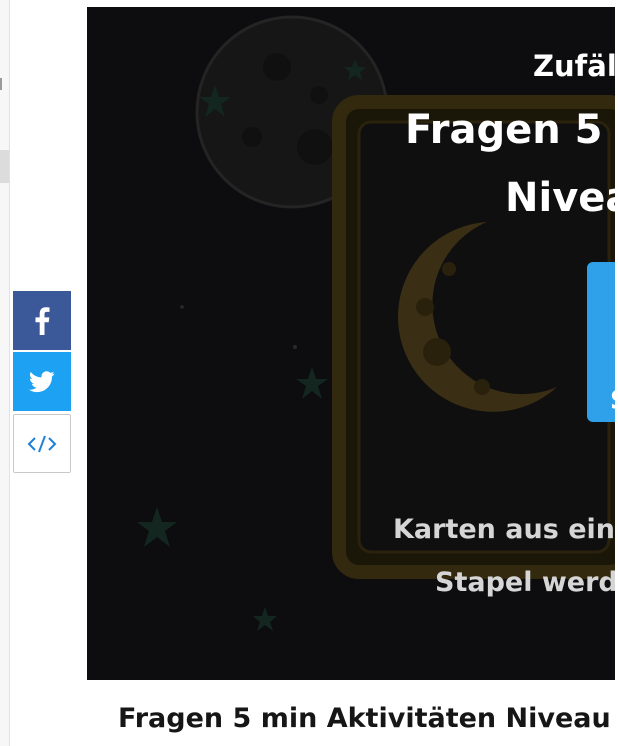  I want to click on card-subtitle: Zufäl, so click(574, 66).